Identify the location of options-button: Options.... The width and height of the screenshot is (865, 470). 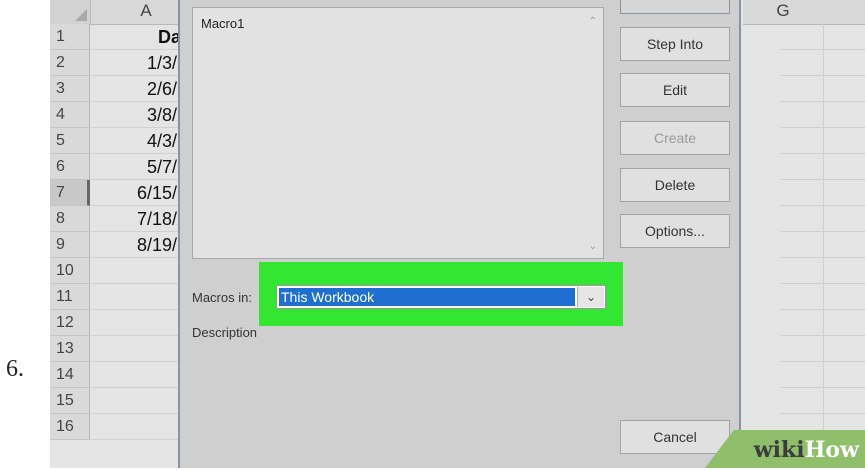
(675, 231).